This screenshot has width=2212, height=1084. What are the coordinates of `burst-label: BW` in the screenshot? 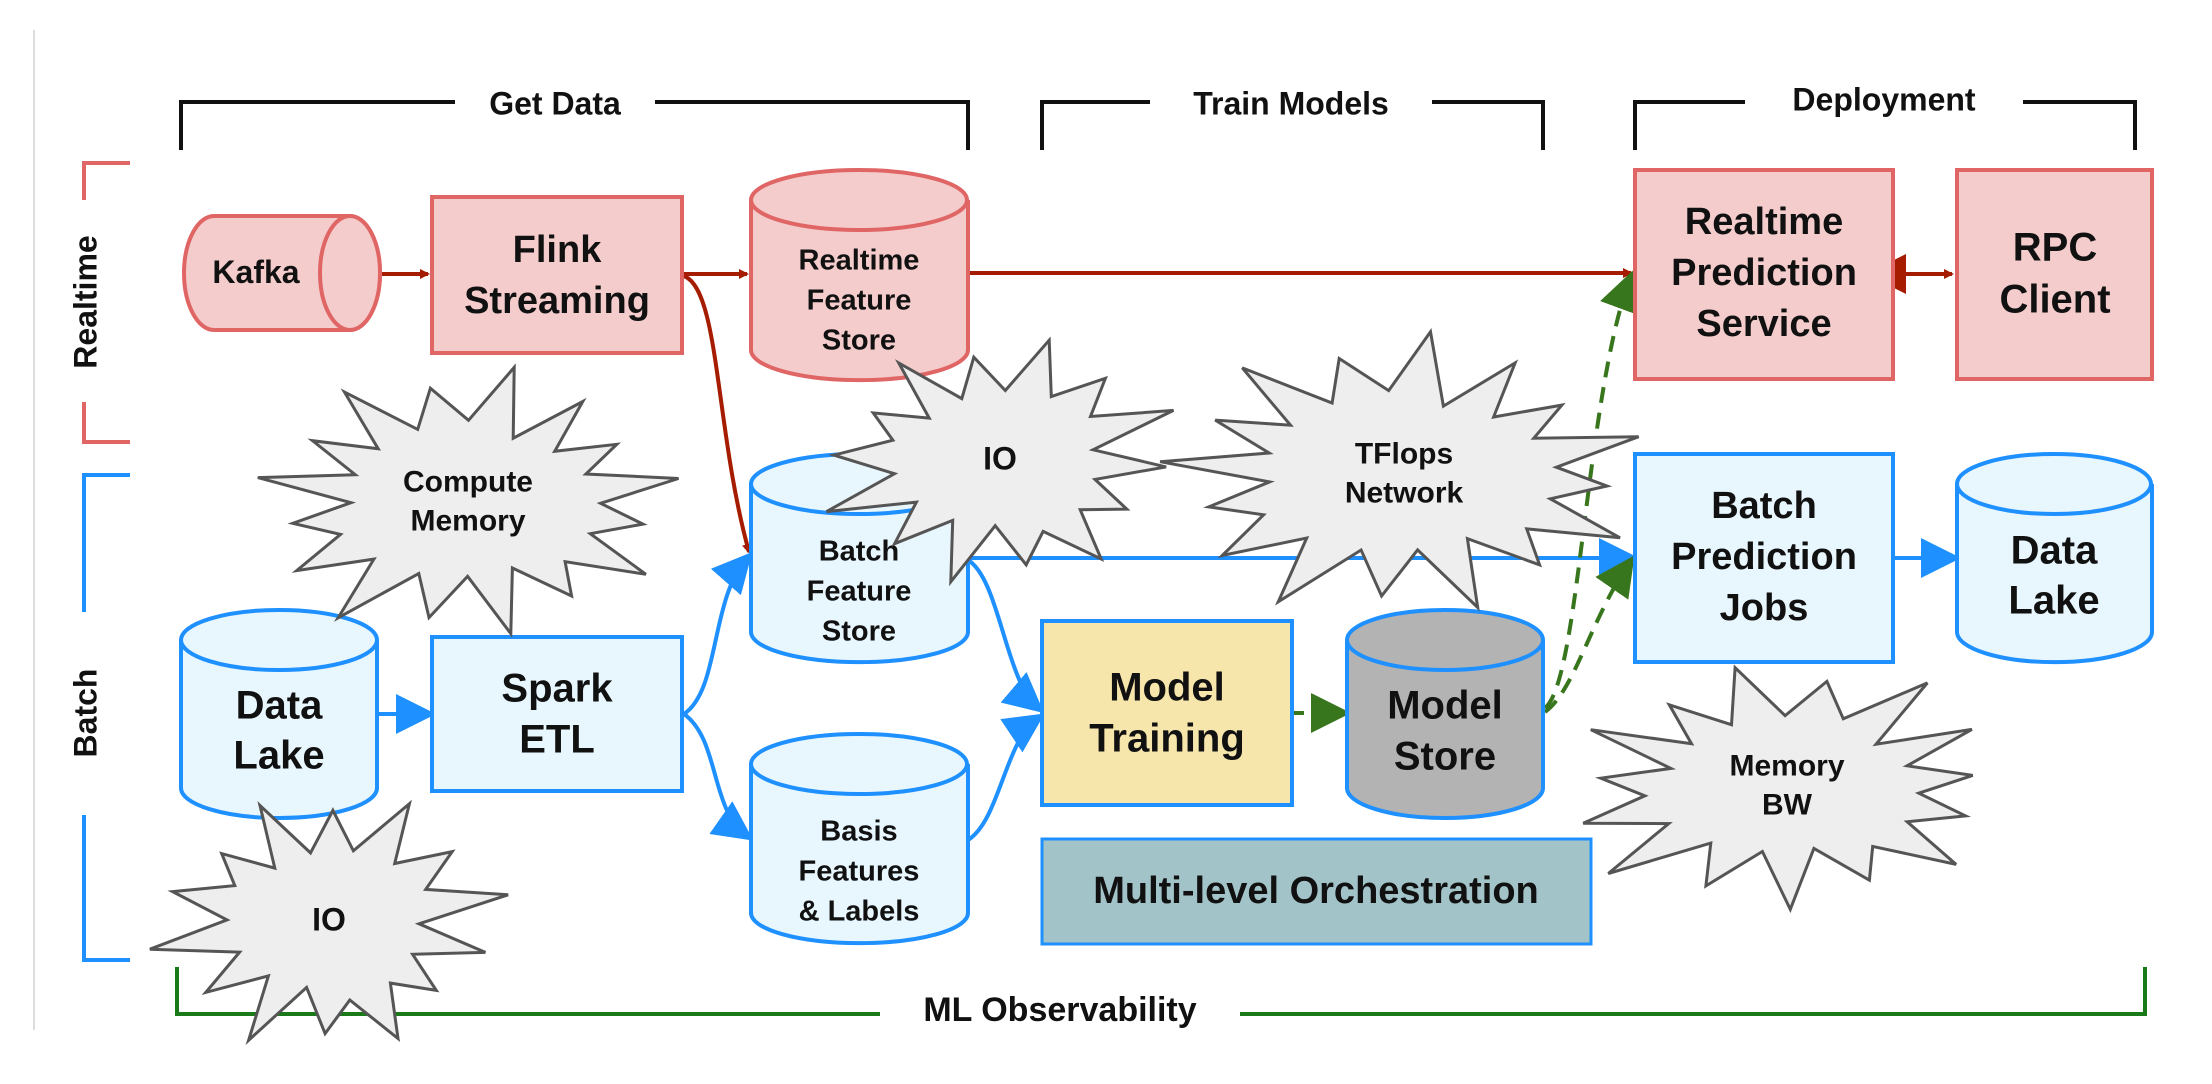 It's located at (1787, 804).